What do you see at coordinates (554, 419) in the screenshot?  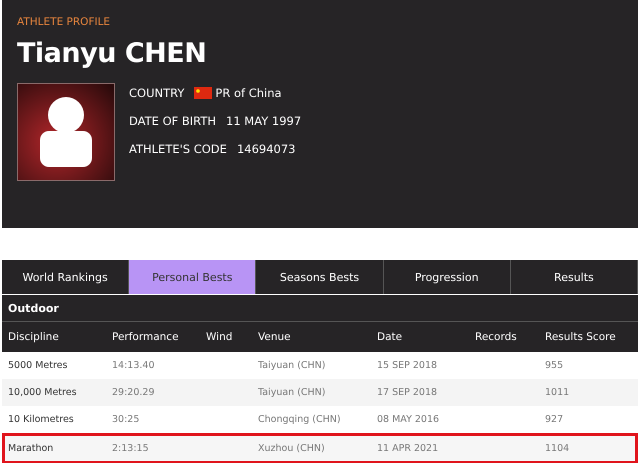 I see `table-cell: 927` at bounding box center [554, 419].